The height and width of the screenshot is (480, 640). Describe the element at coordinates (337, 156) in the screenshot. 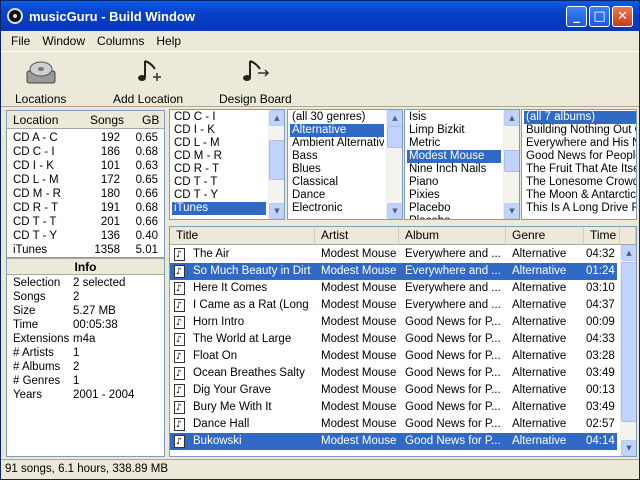

I see `genres-filter-item: Bass` at that location.